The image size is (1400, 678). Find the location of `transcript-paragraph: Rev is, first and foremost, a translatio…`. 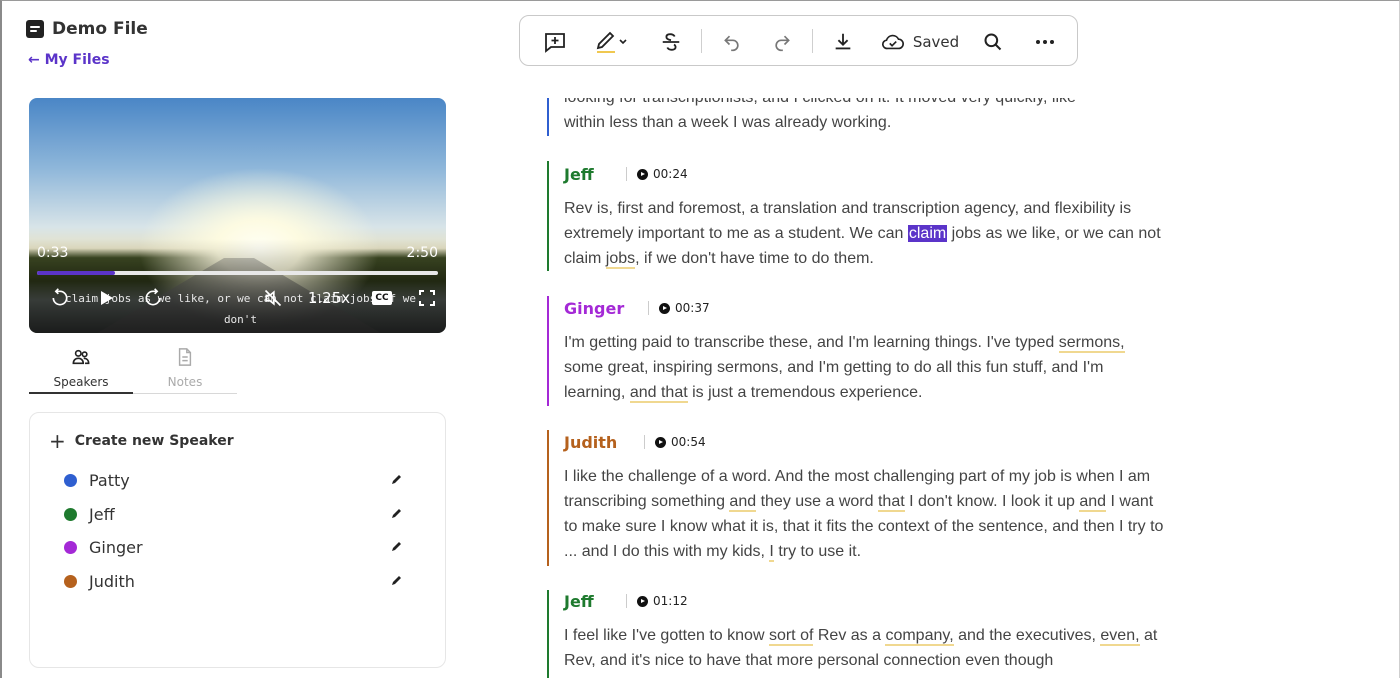

transcript-paragraph: Rev is, first and foremost, a translatio… is located at coordinates (864, 233).